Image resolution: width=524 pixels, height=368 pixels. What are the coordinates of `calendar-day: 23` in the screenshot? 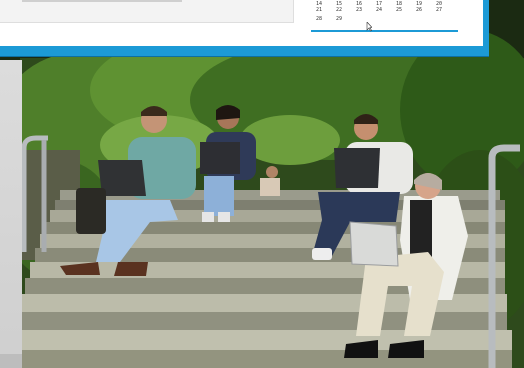 It's located at (359, 10).